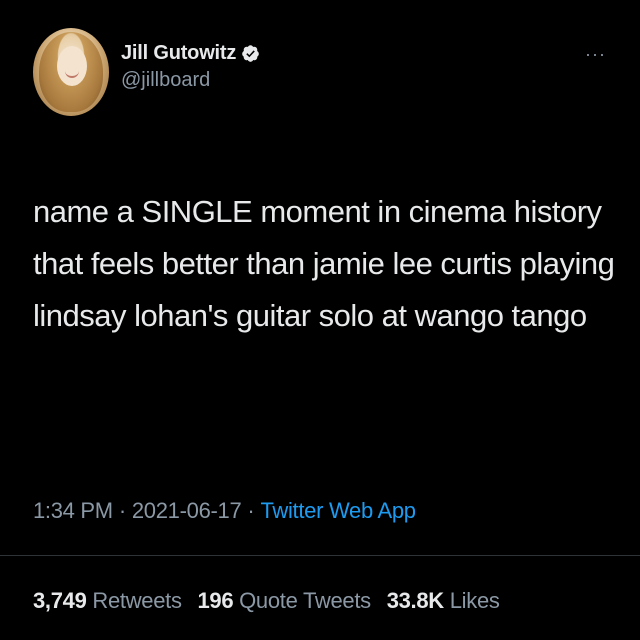 Image resolution: width=640 pixels, height=640 pixels. What do you see at coordinates (190, 80) in the screenshot?
I see `author-handle: @jillboard` at bounding box center [190, 80].